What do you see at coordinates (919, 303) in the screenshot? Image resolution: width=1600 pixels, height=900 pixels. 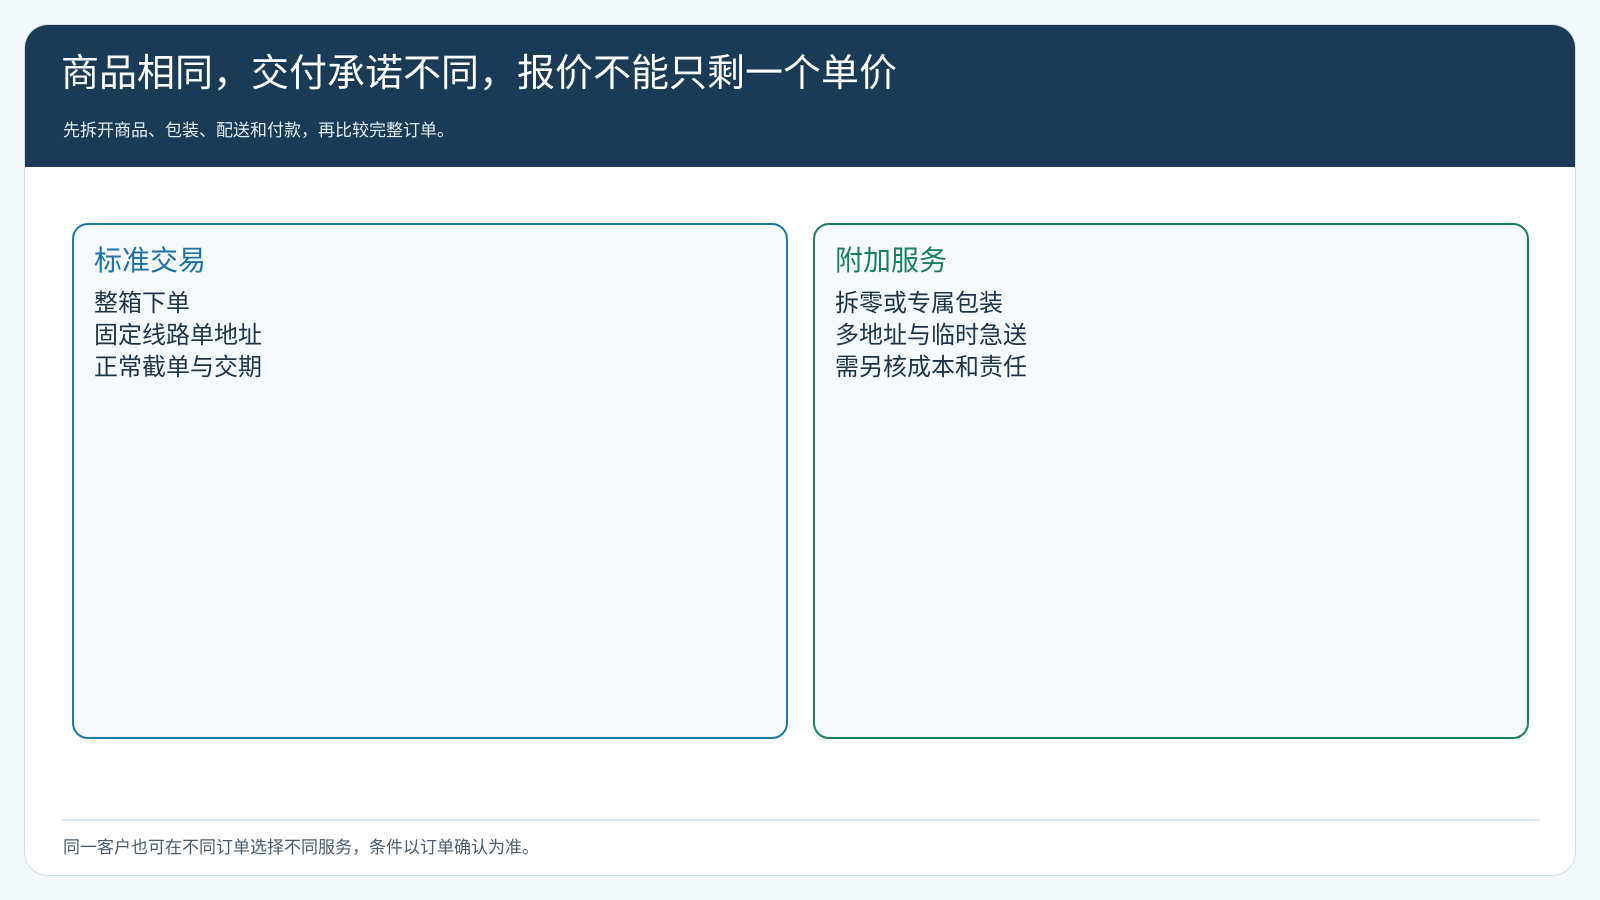 I see `list-item: 拆零或专属包装` at bounding box center [919, 303].